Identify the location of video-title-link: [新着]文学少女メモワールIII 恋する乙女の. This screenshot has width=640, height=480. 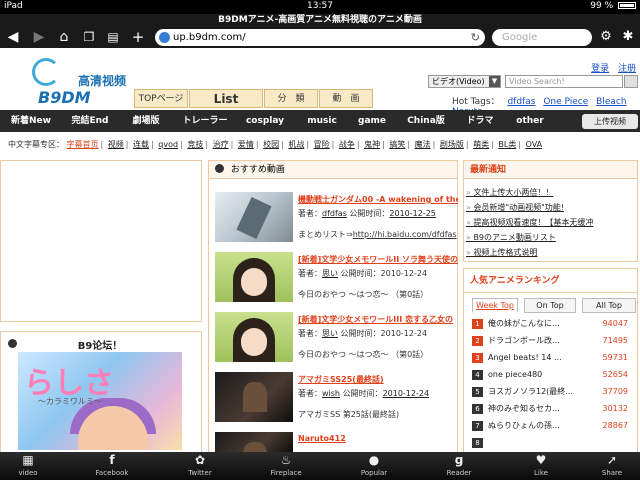
(378, 319).